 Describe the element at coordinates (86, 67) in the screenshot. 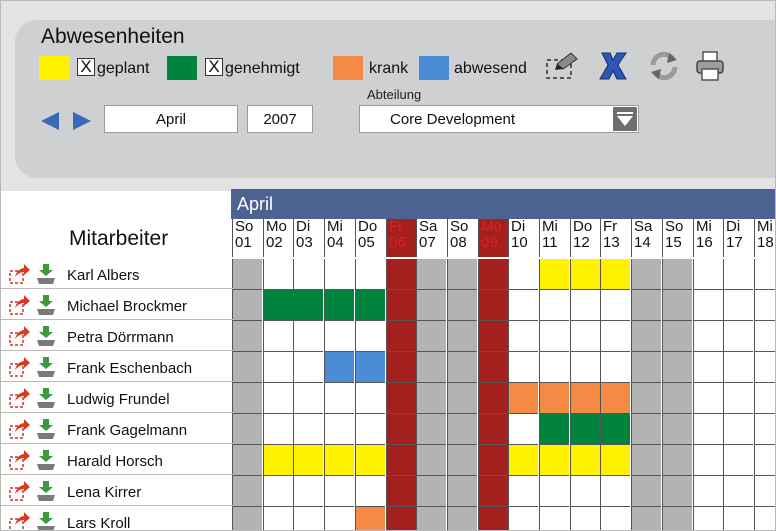

I see `legend-checkbox-geplant: X` at that location.